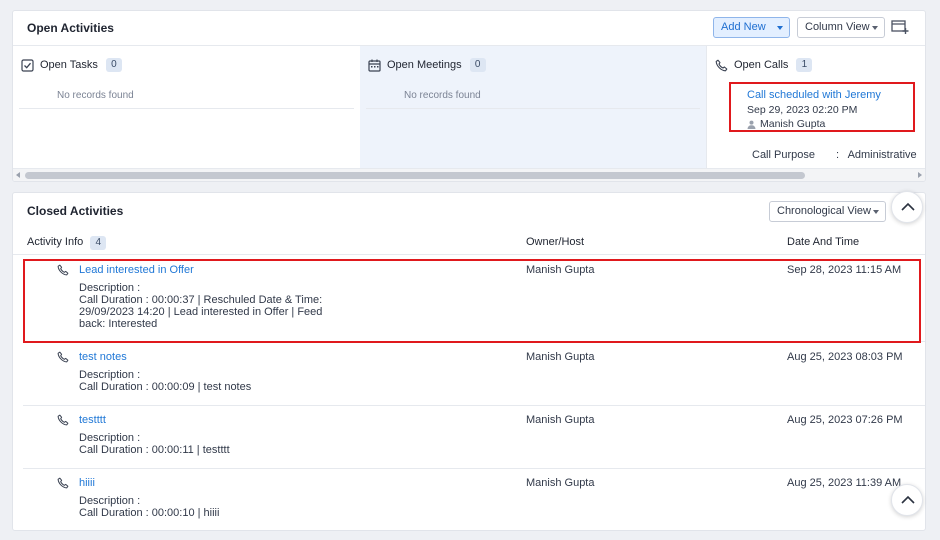 The image size is (940, 540). Describe the element at coordinates (823, 242) in the screenshot. I see `column-header-date: Date And Time` at that location.